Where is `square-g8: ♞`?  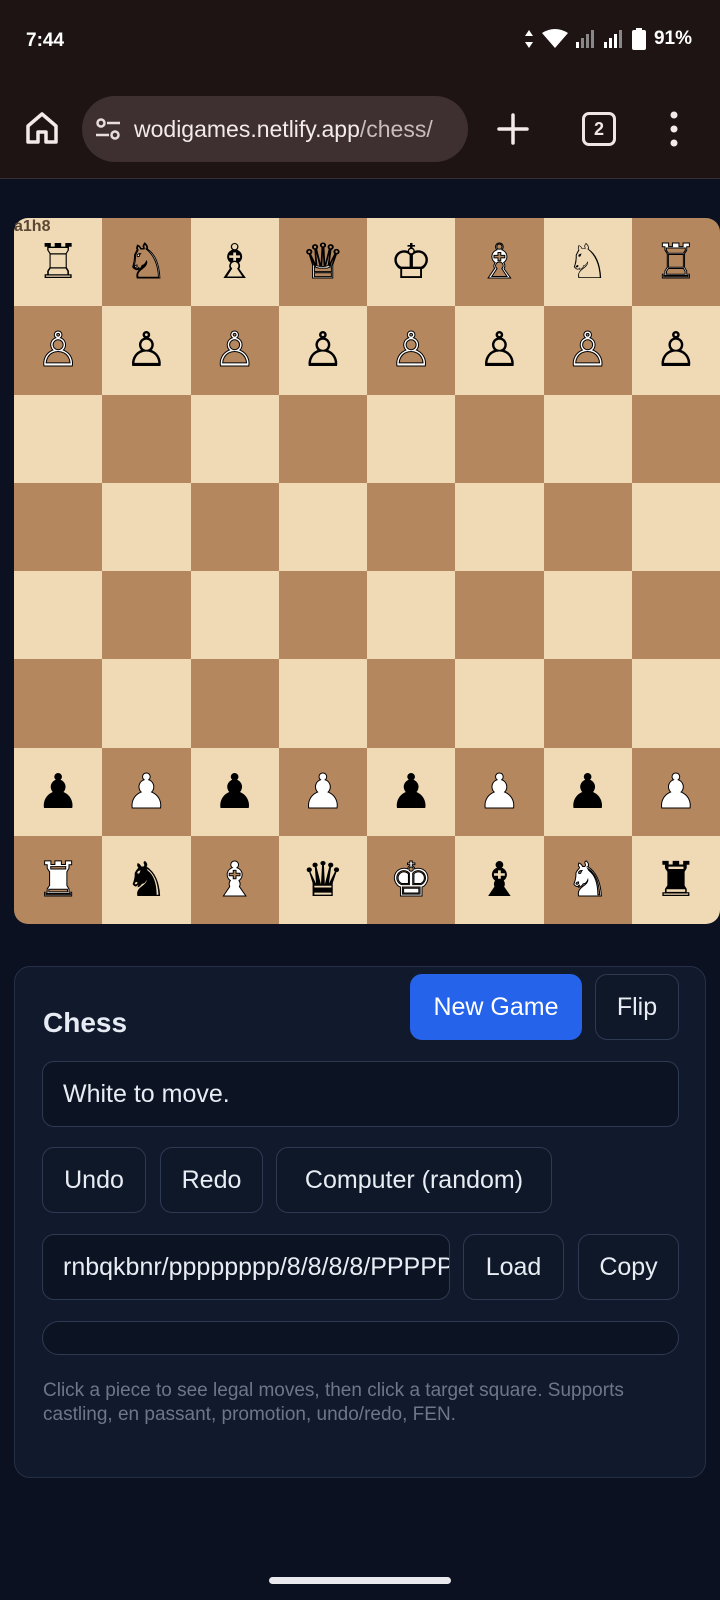
square-g8: ♞ is located at coordinates (587, 879).